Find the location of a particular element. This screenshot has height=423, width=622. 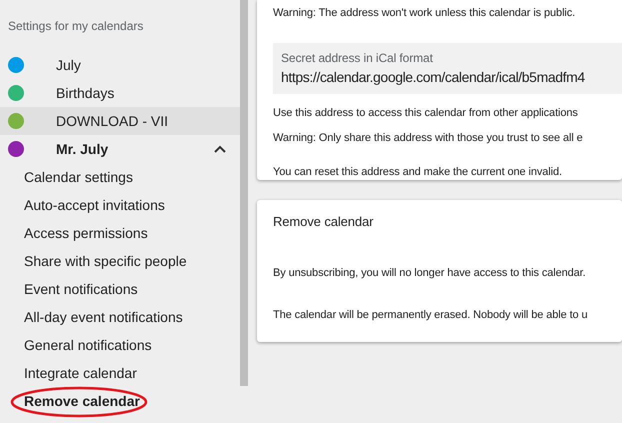

info-text: The calendar will be permanently erased. Nobody will be able to u is located at coordinates (431, 315).